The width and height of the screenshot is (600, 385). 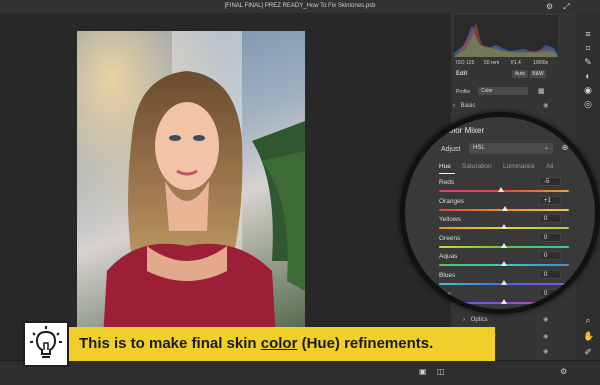 I want to click on aperture-value: f/1.4, so click(x=516, y=63).